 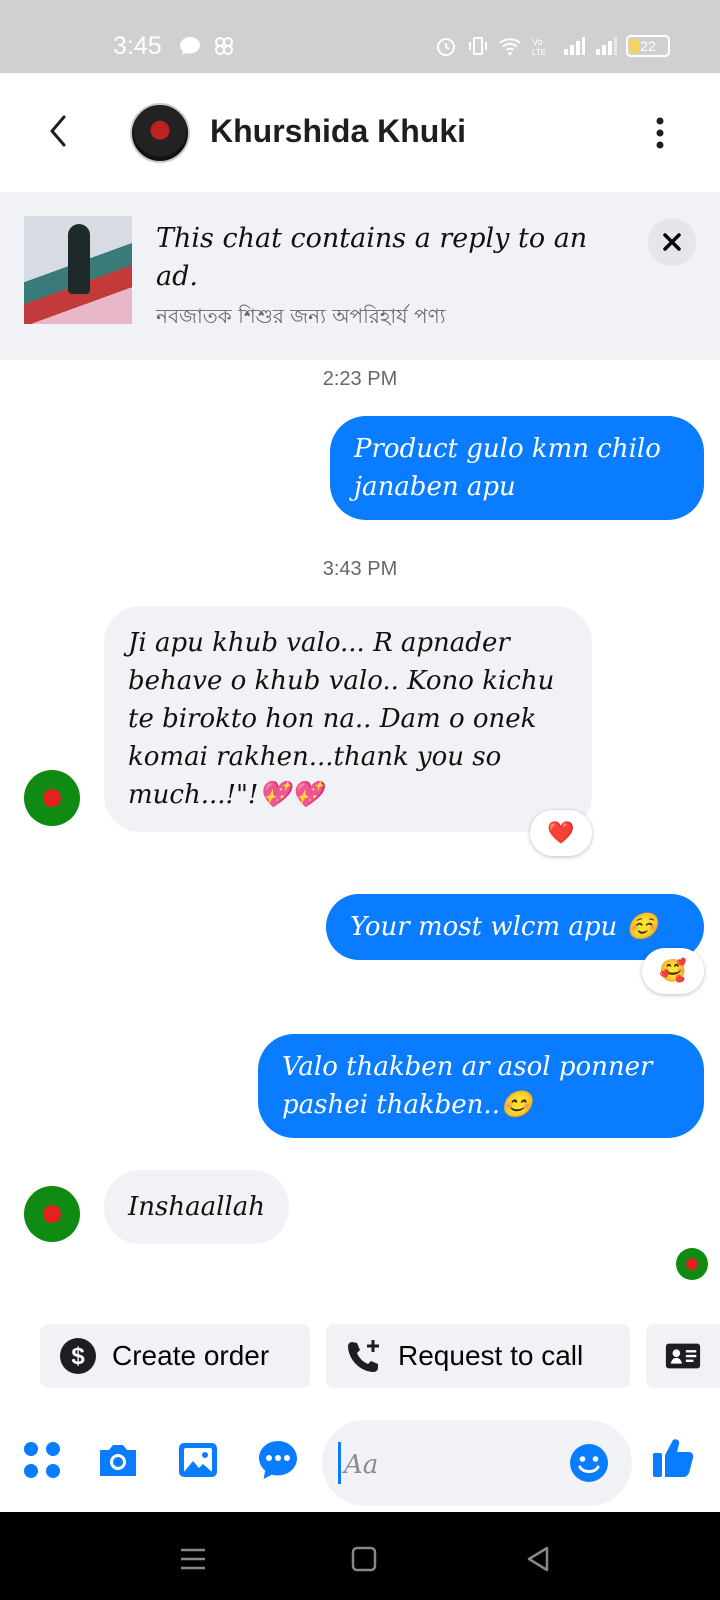 What do you see at coordinates (673, 971) in the screenshot?
I see `smiling-hearts-reaction: 🥰` at bounding box center [673, 971].